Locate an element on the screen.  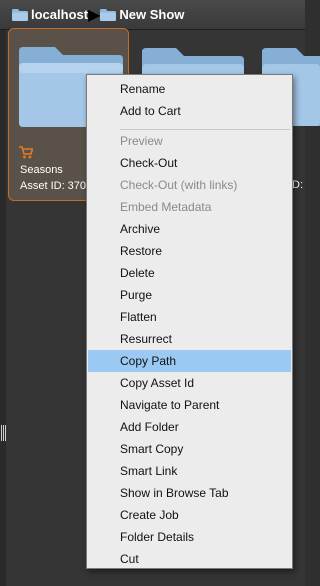
menu-item-add-folder: Add Folder is located at coordinates (189, 427).